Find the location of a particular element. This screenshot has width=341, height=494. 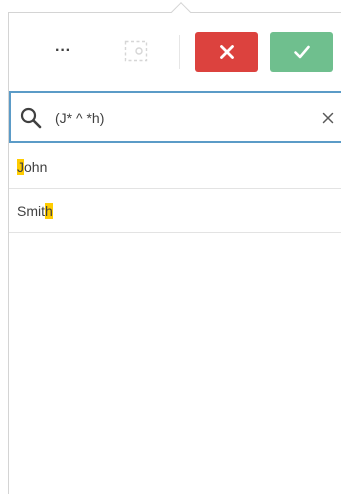

search-box is located at coordinates (175, 117).